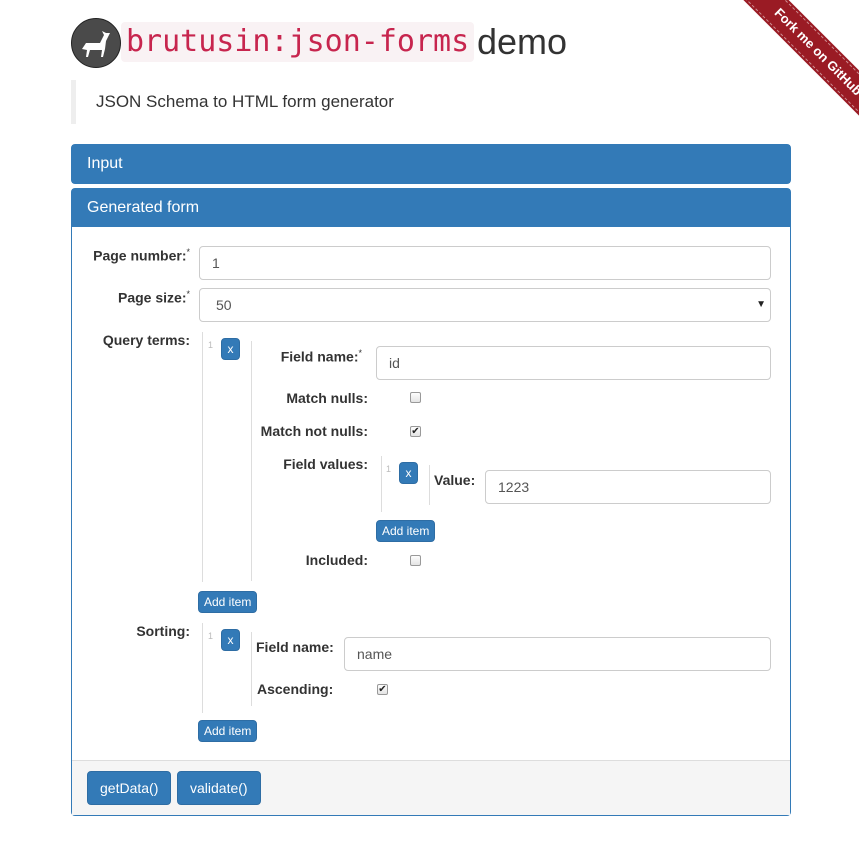 The image size is (859, 854). What do you see at coordinates (230, 640) in the screenshot?
I see `remove-sorting-button: x` at bounding box center [230, 640].